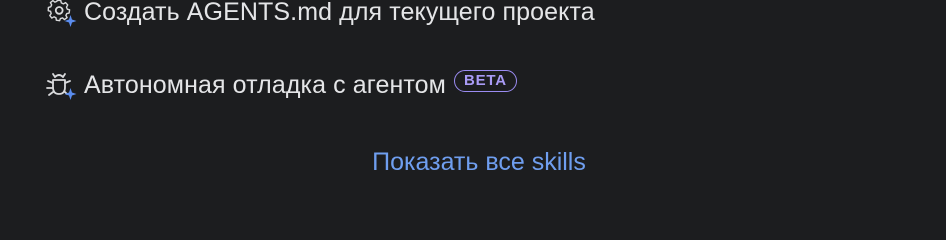  I want to click on skill-item-autonomous-debugging: Автономная отладка с агентом BETA, so click(280, 85).